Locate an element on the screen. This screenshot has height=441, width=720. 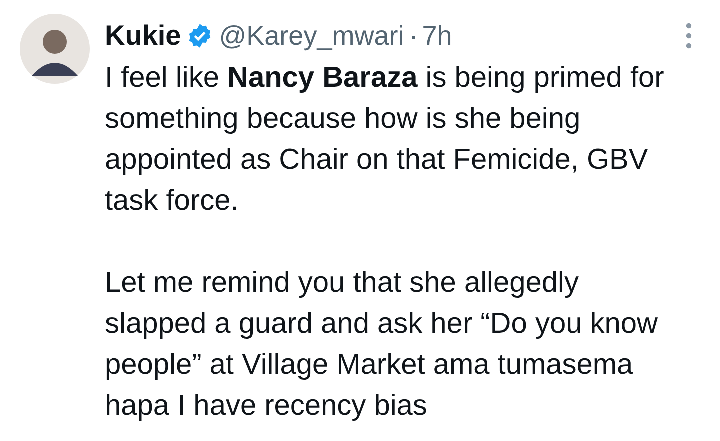
user-handle: @Karey_mwari is located at coordinates (311, 36).